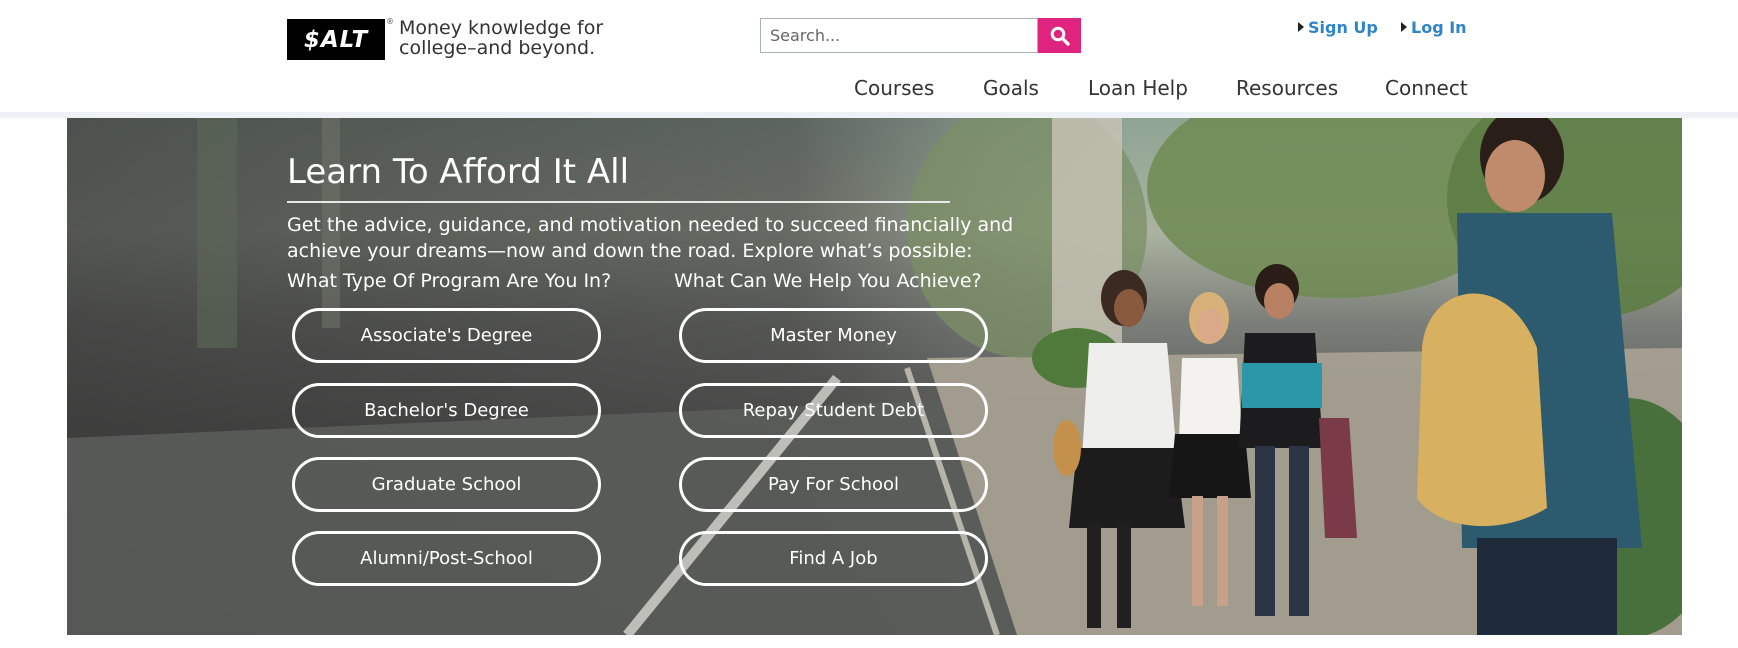  Describe the element at coordinates (1426, 88) in the screenshot. I see `nav-item-connect: Connect` at that location.